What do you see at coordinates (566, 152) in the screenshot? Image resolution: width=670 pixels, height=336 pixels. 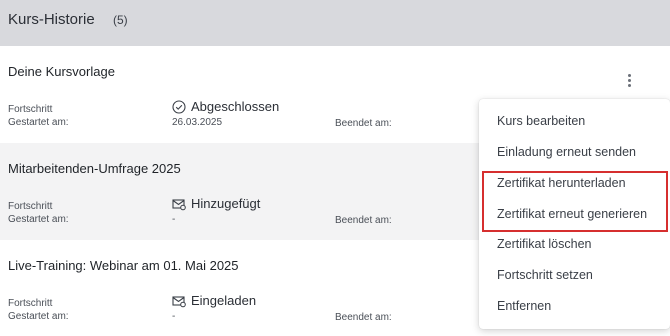 I see `menu-item-resend-invitation: Einladung erneut senden` at bounding box center [566, 152].